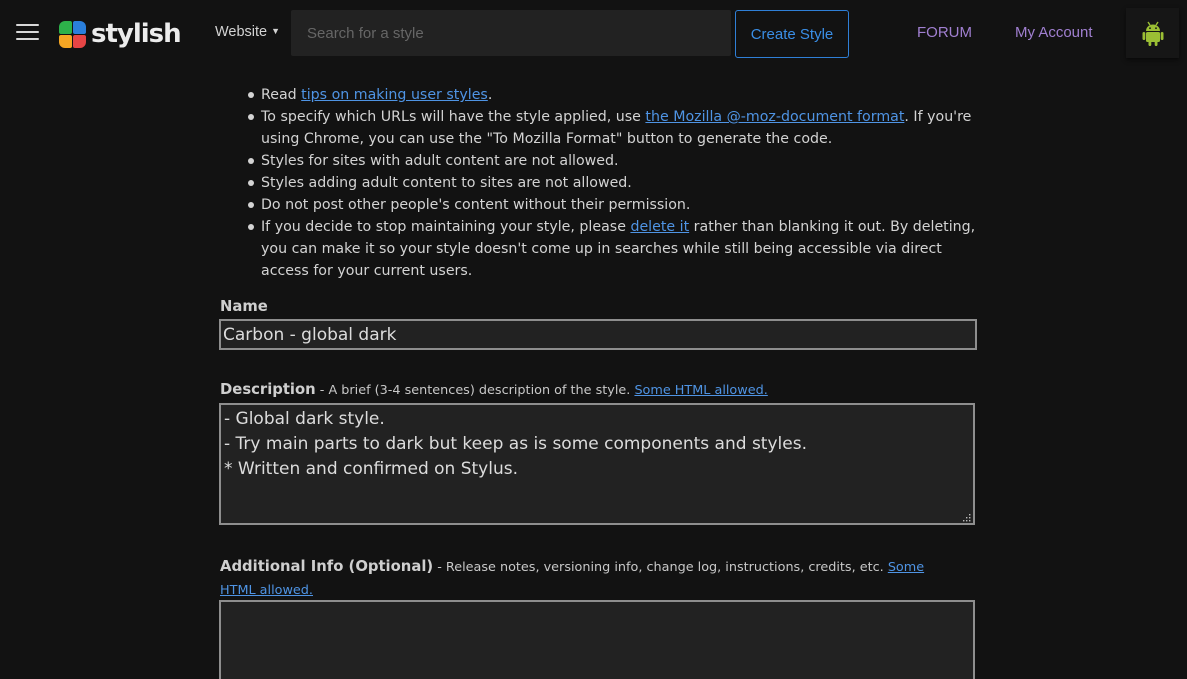  I want to click on caret-down-icon: ▼, so click(276, 31).